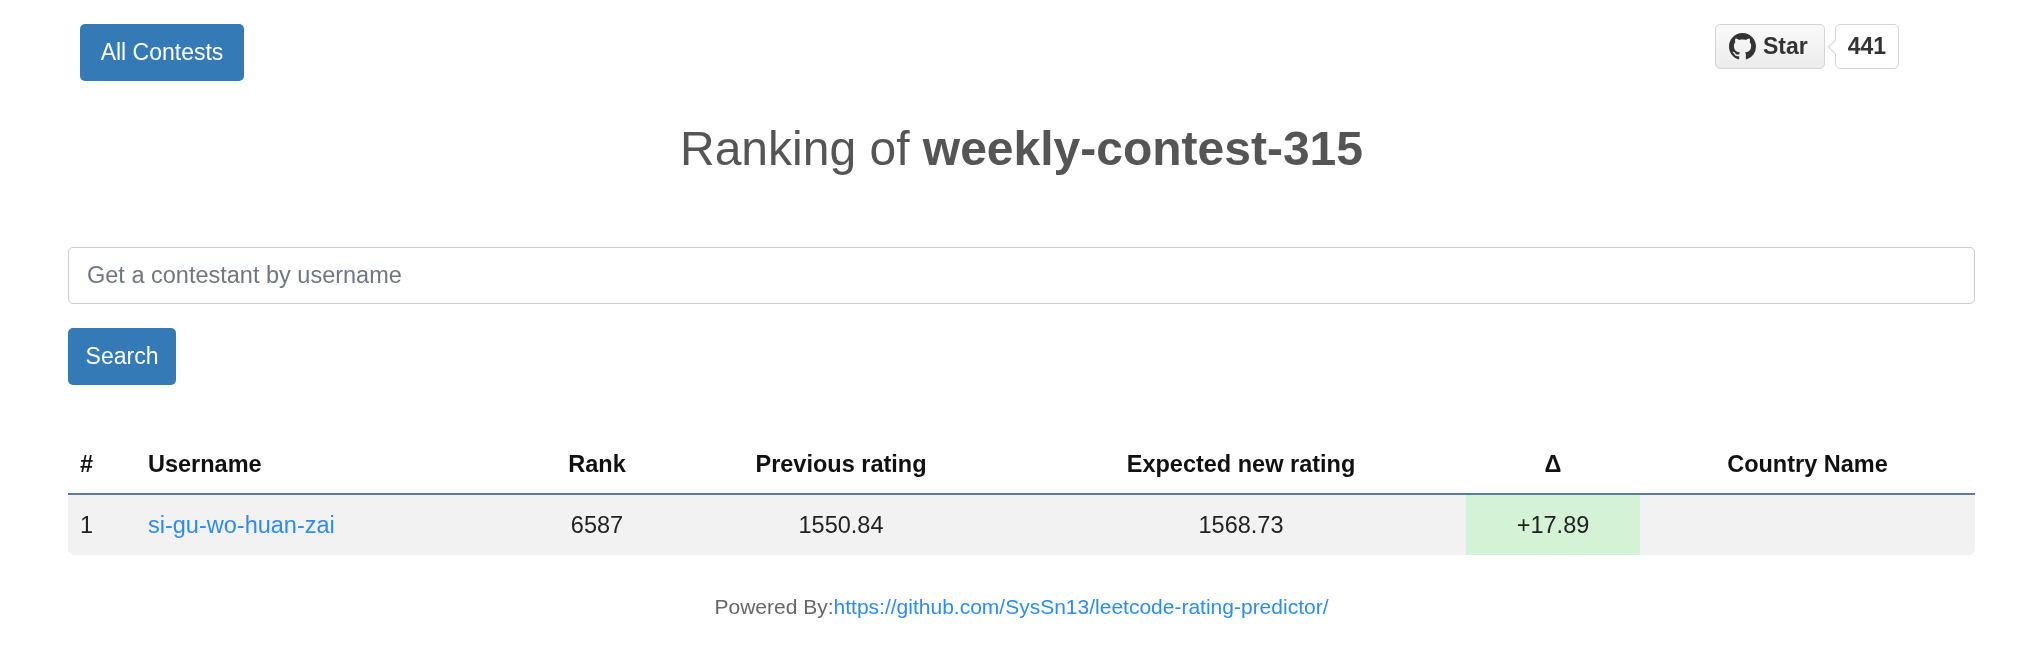  What do you see at coordinates (162, 52) in the screenshot?
I see `all-contests-button: All Contests` at bounding box center [162, 52].